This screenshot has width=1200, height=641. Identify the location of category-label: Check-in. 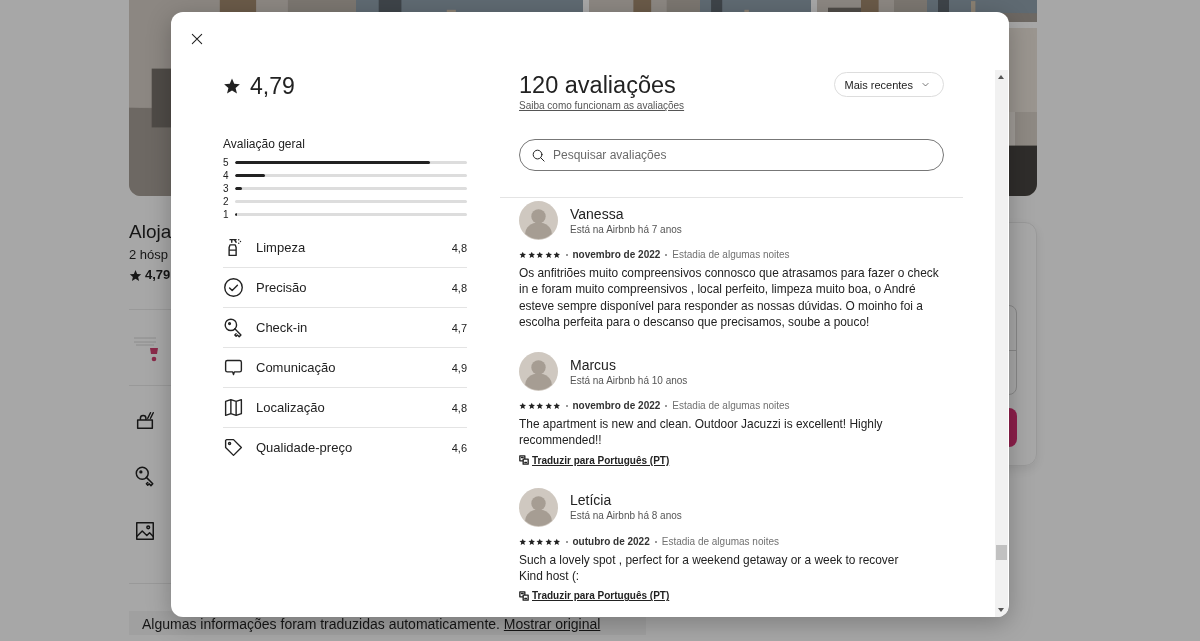
(282, 327).